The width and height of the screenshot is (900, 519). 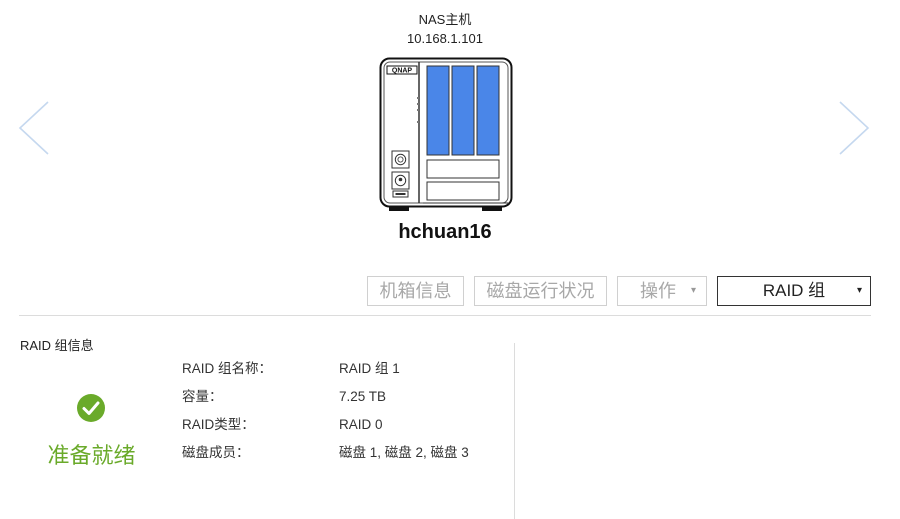 I want to click on disk-members-label: 磁盘成员：, so click(x=216, y=452).